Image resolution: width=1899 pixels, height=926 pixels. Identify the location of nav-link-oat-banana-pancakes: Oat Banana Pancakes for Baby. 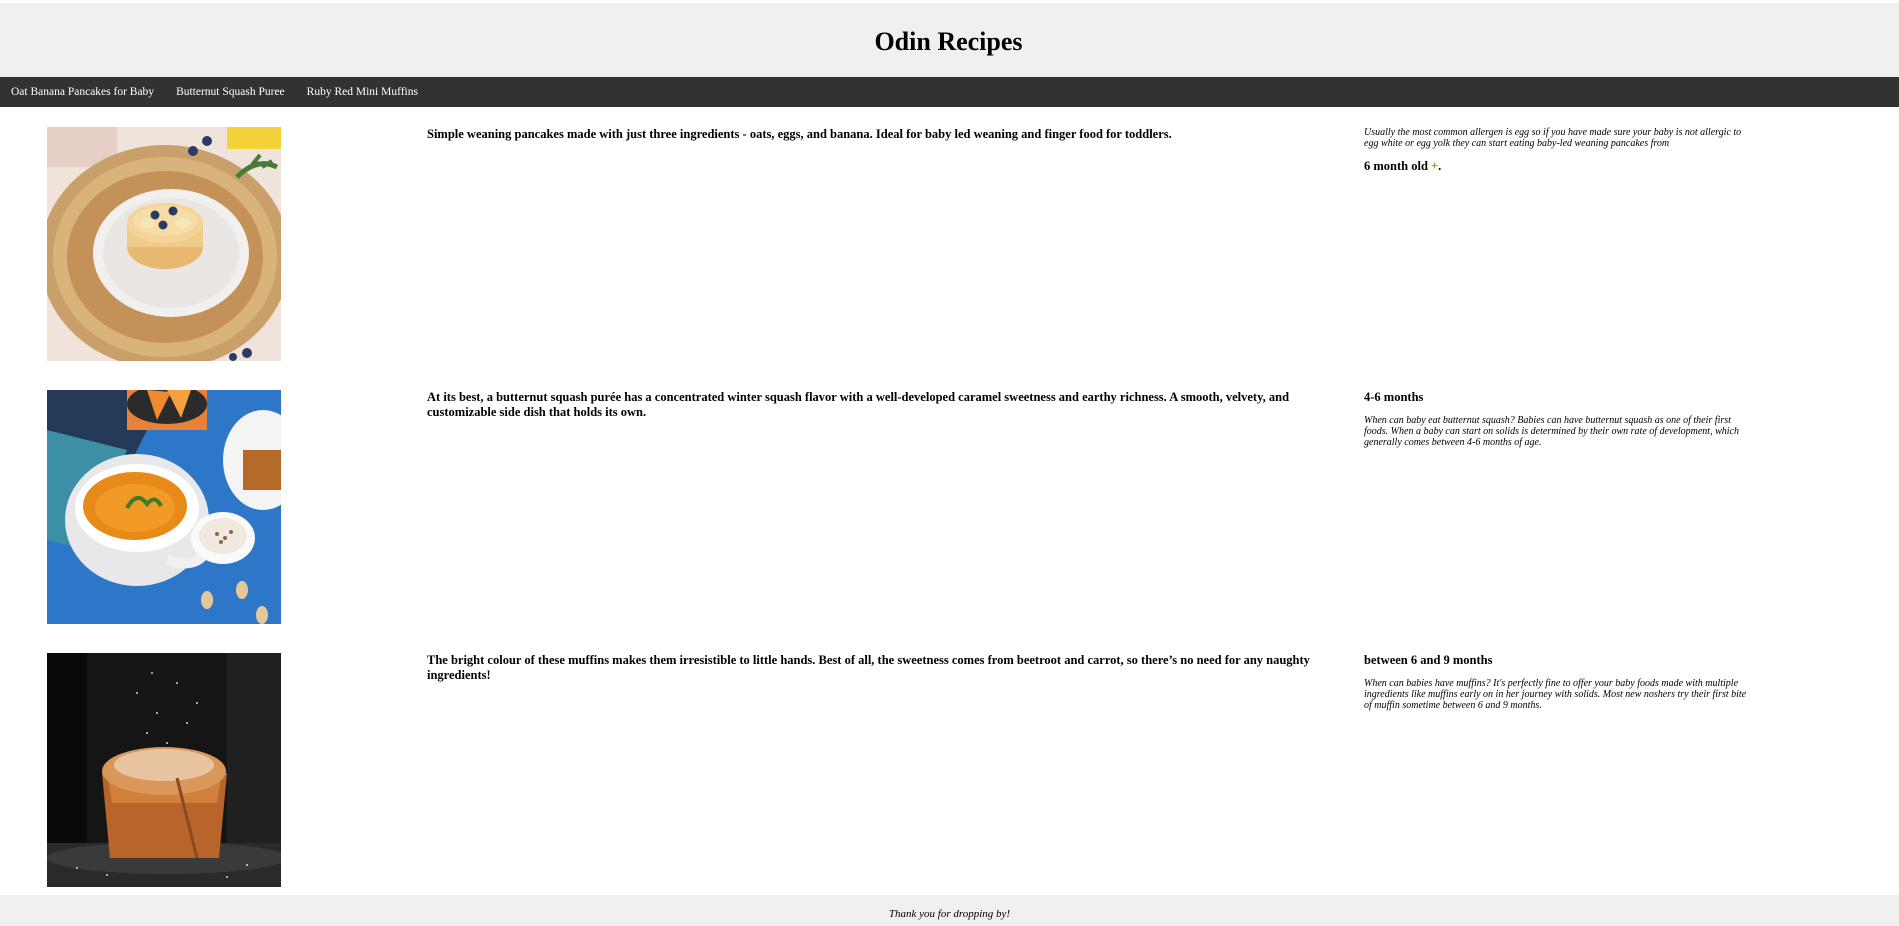
(82, 92).